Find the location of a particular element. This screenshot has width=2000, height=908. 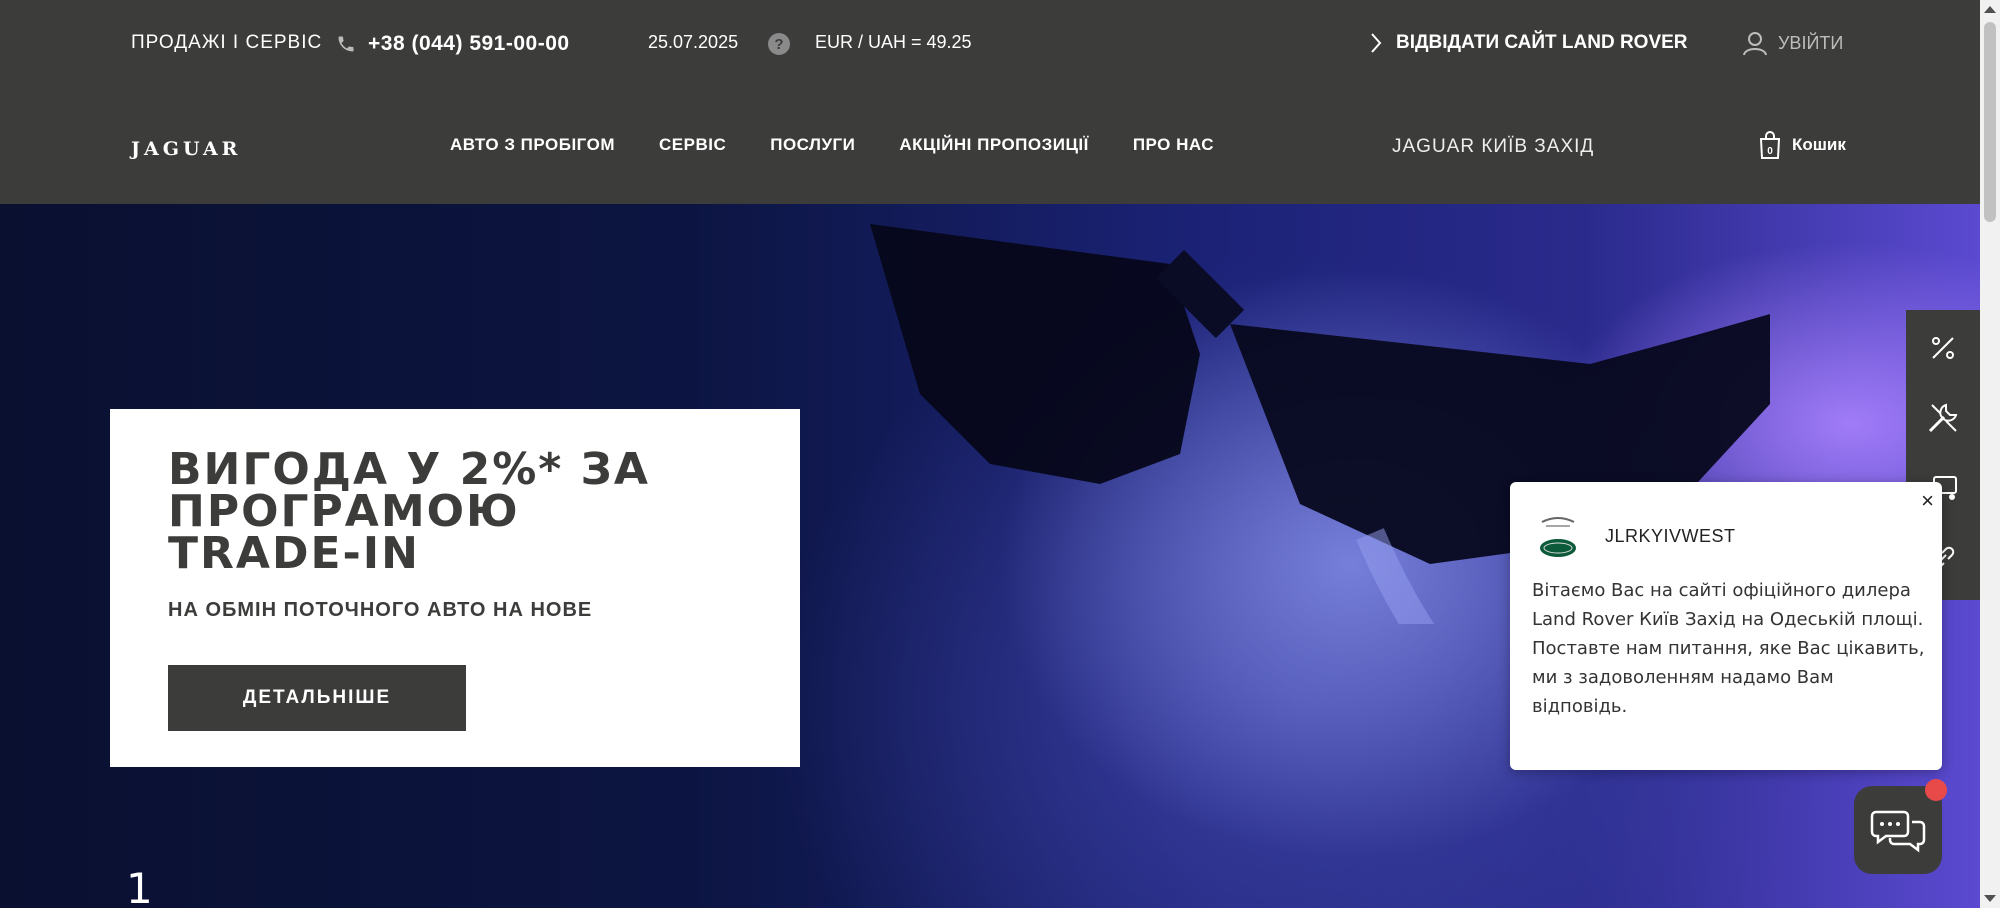

chat-open-button is located at coordinates (1898, 830).